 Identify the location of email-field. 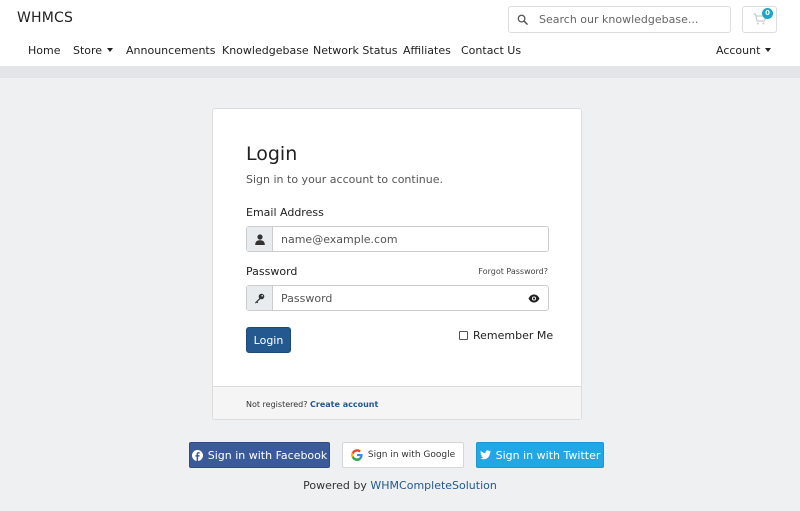
(401, 239).